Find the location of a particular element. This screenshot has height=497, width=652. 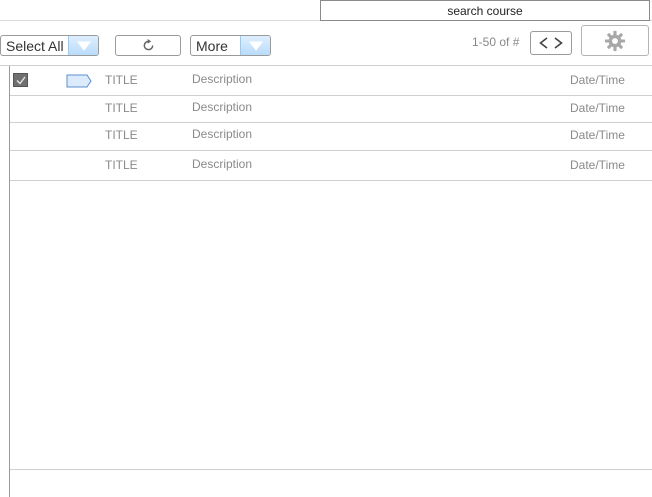

search-input: search course is located at coordinates (485, 10).